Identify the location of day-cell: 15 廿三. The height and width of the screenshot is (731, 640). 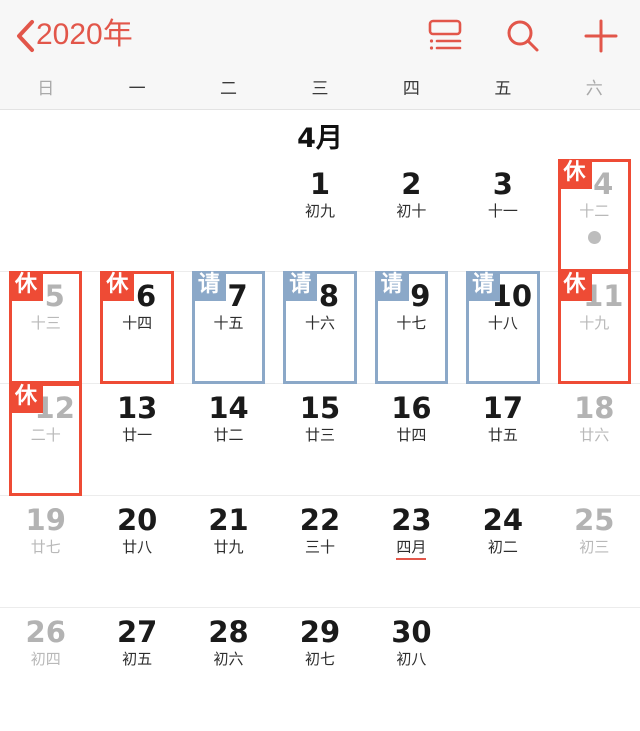
(319, 439).